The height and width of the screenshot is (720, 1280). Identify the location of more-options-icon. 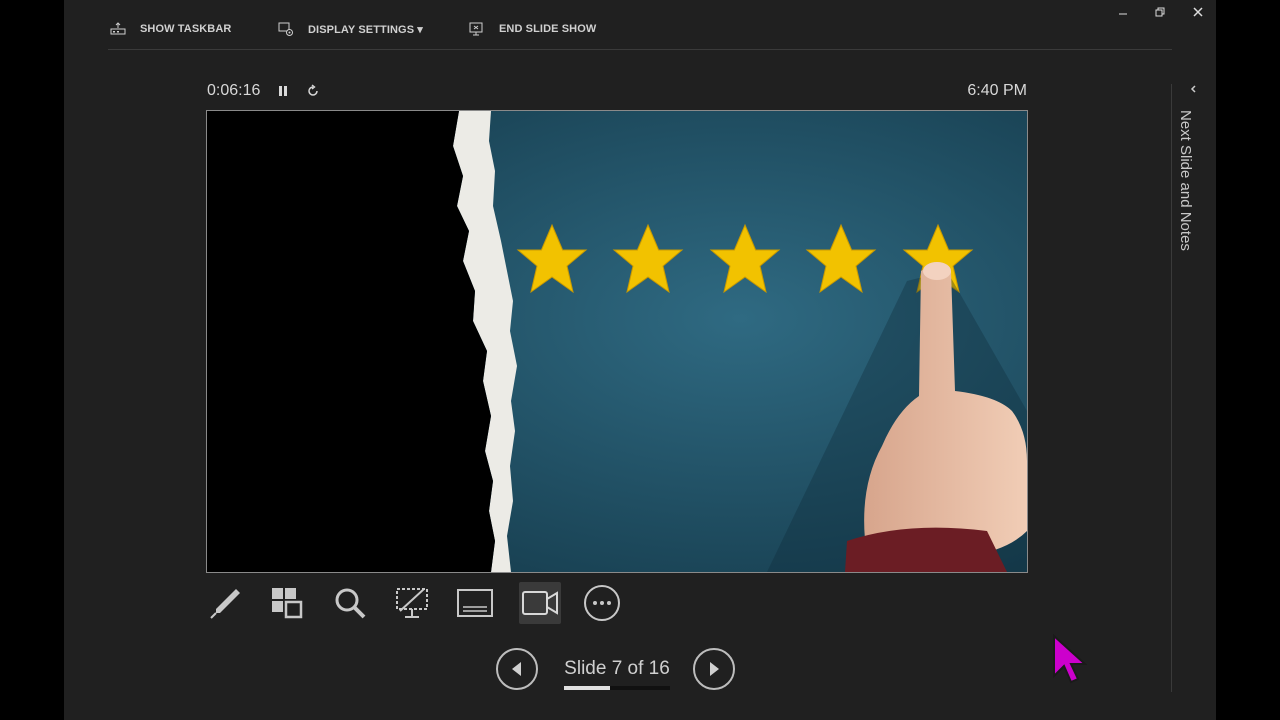
(602, 603).